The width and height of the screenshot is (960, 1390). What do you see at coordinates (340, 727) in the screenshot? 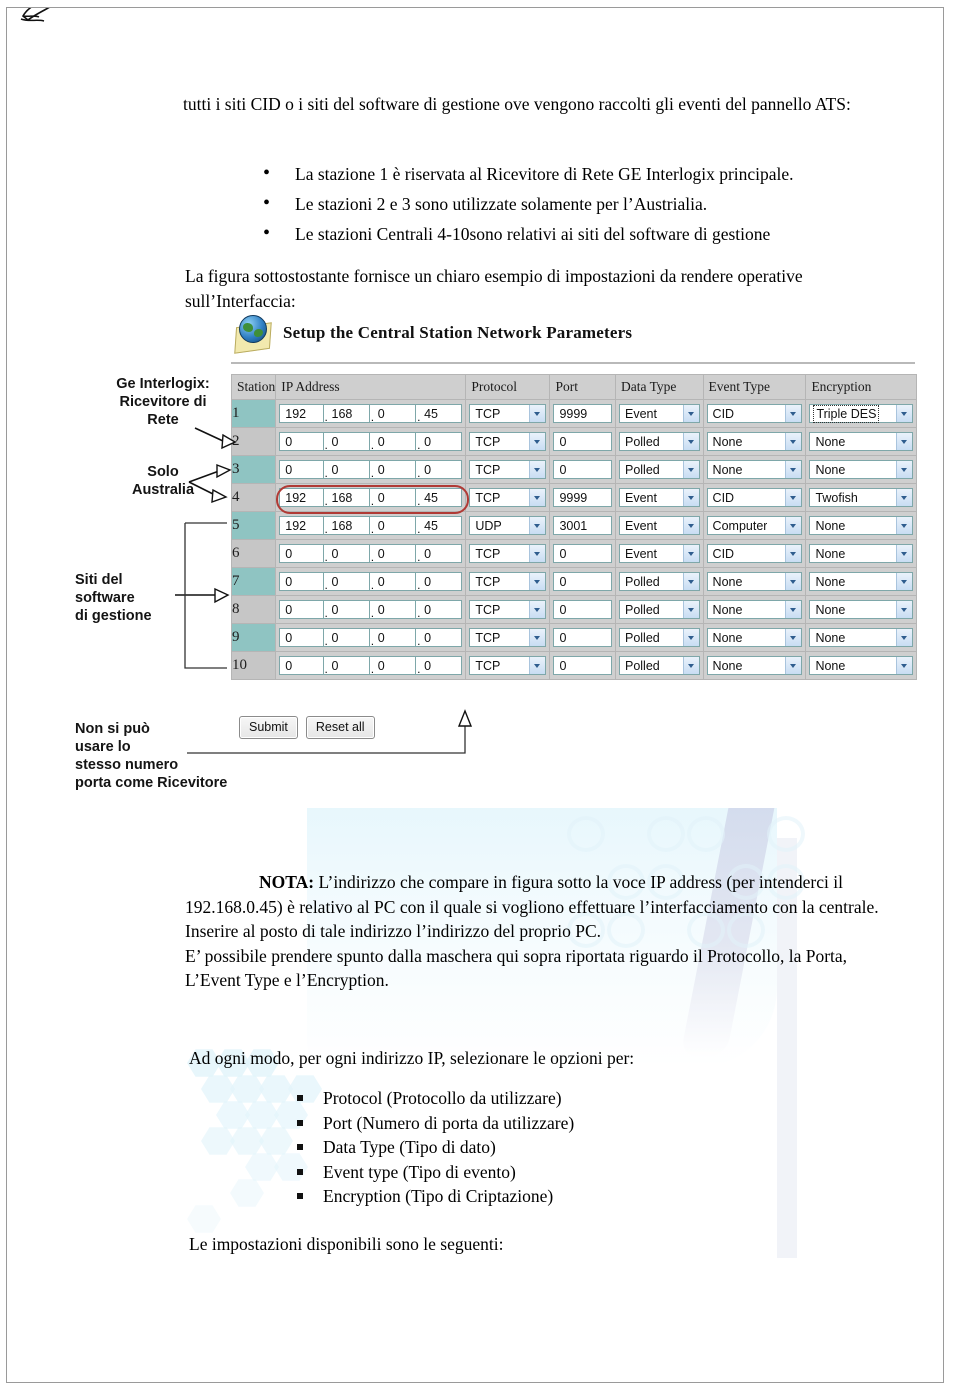
I see `reset-all-button: Reset all` at bounding box center [340, 727].